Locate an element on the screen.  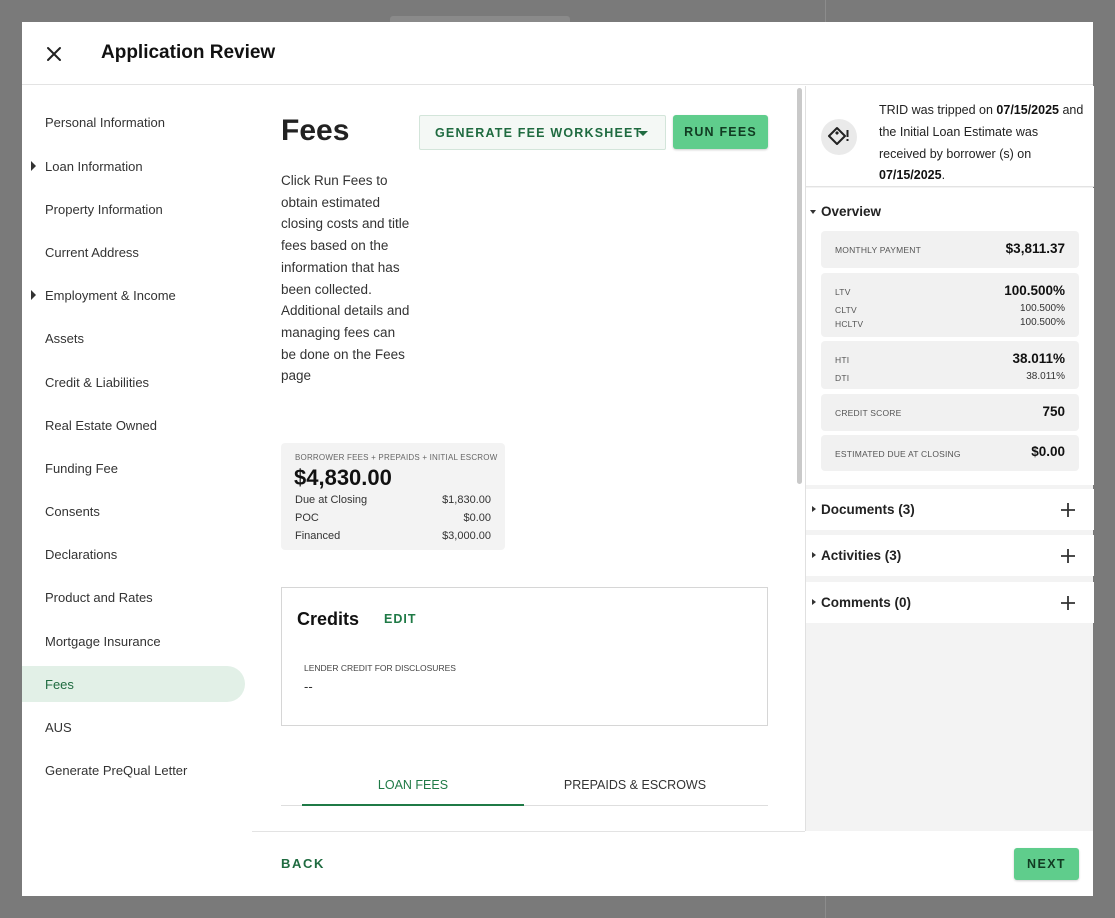
generate-fee-worksheet-button: GENERATE FEE WORKSHEET is located at coordinates (542, 132).